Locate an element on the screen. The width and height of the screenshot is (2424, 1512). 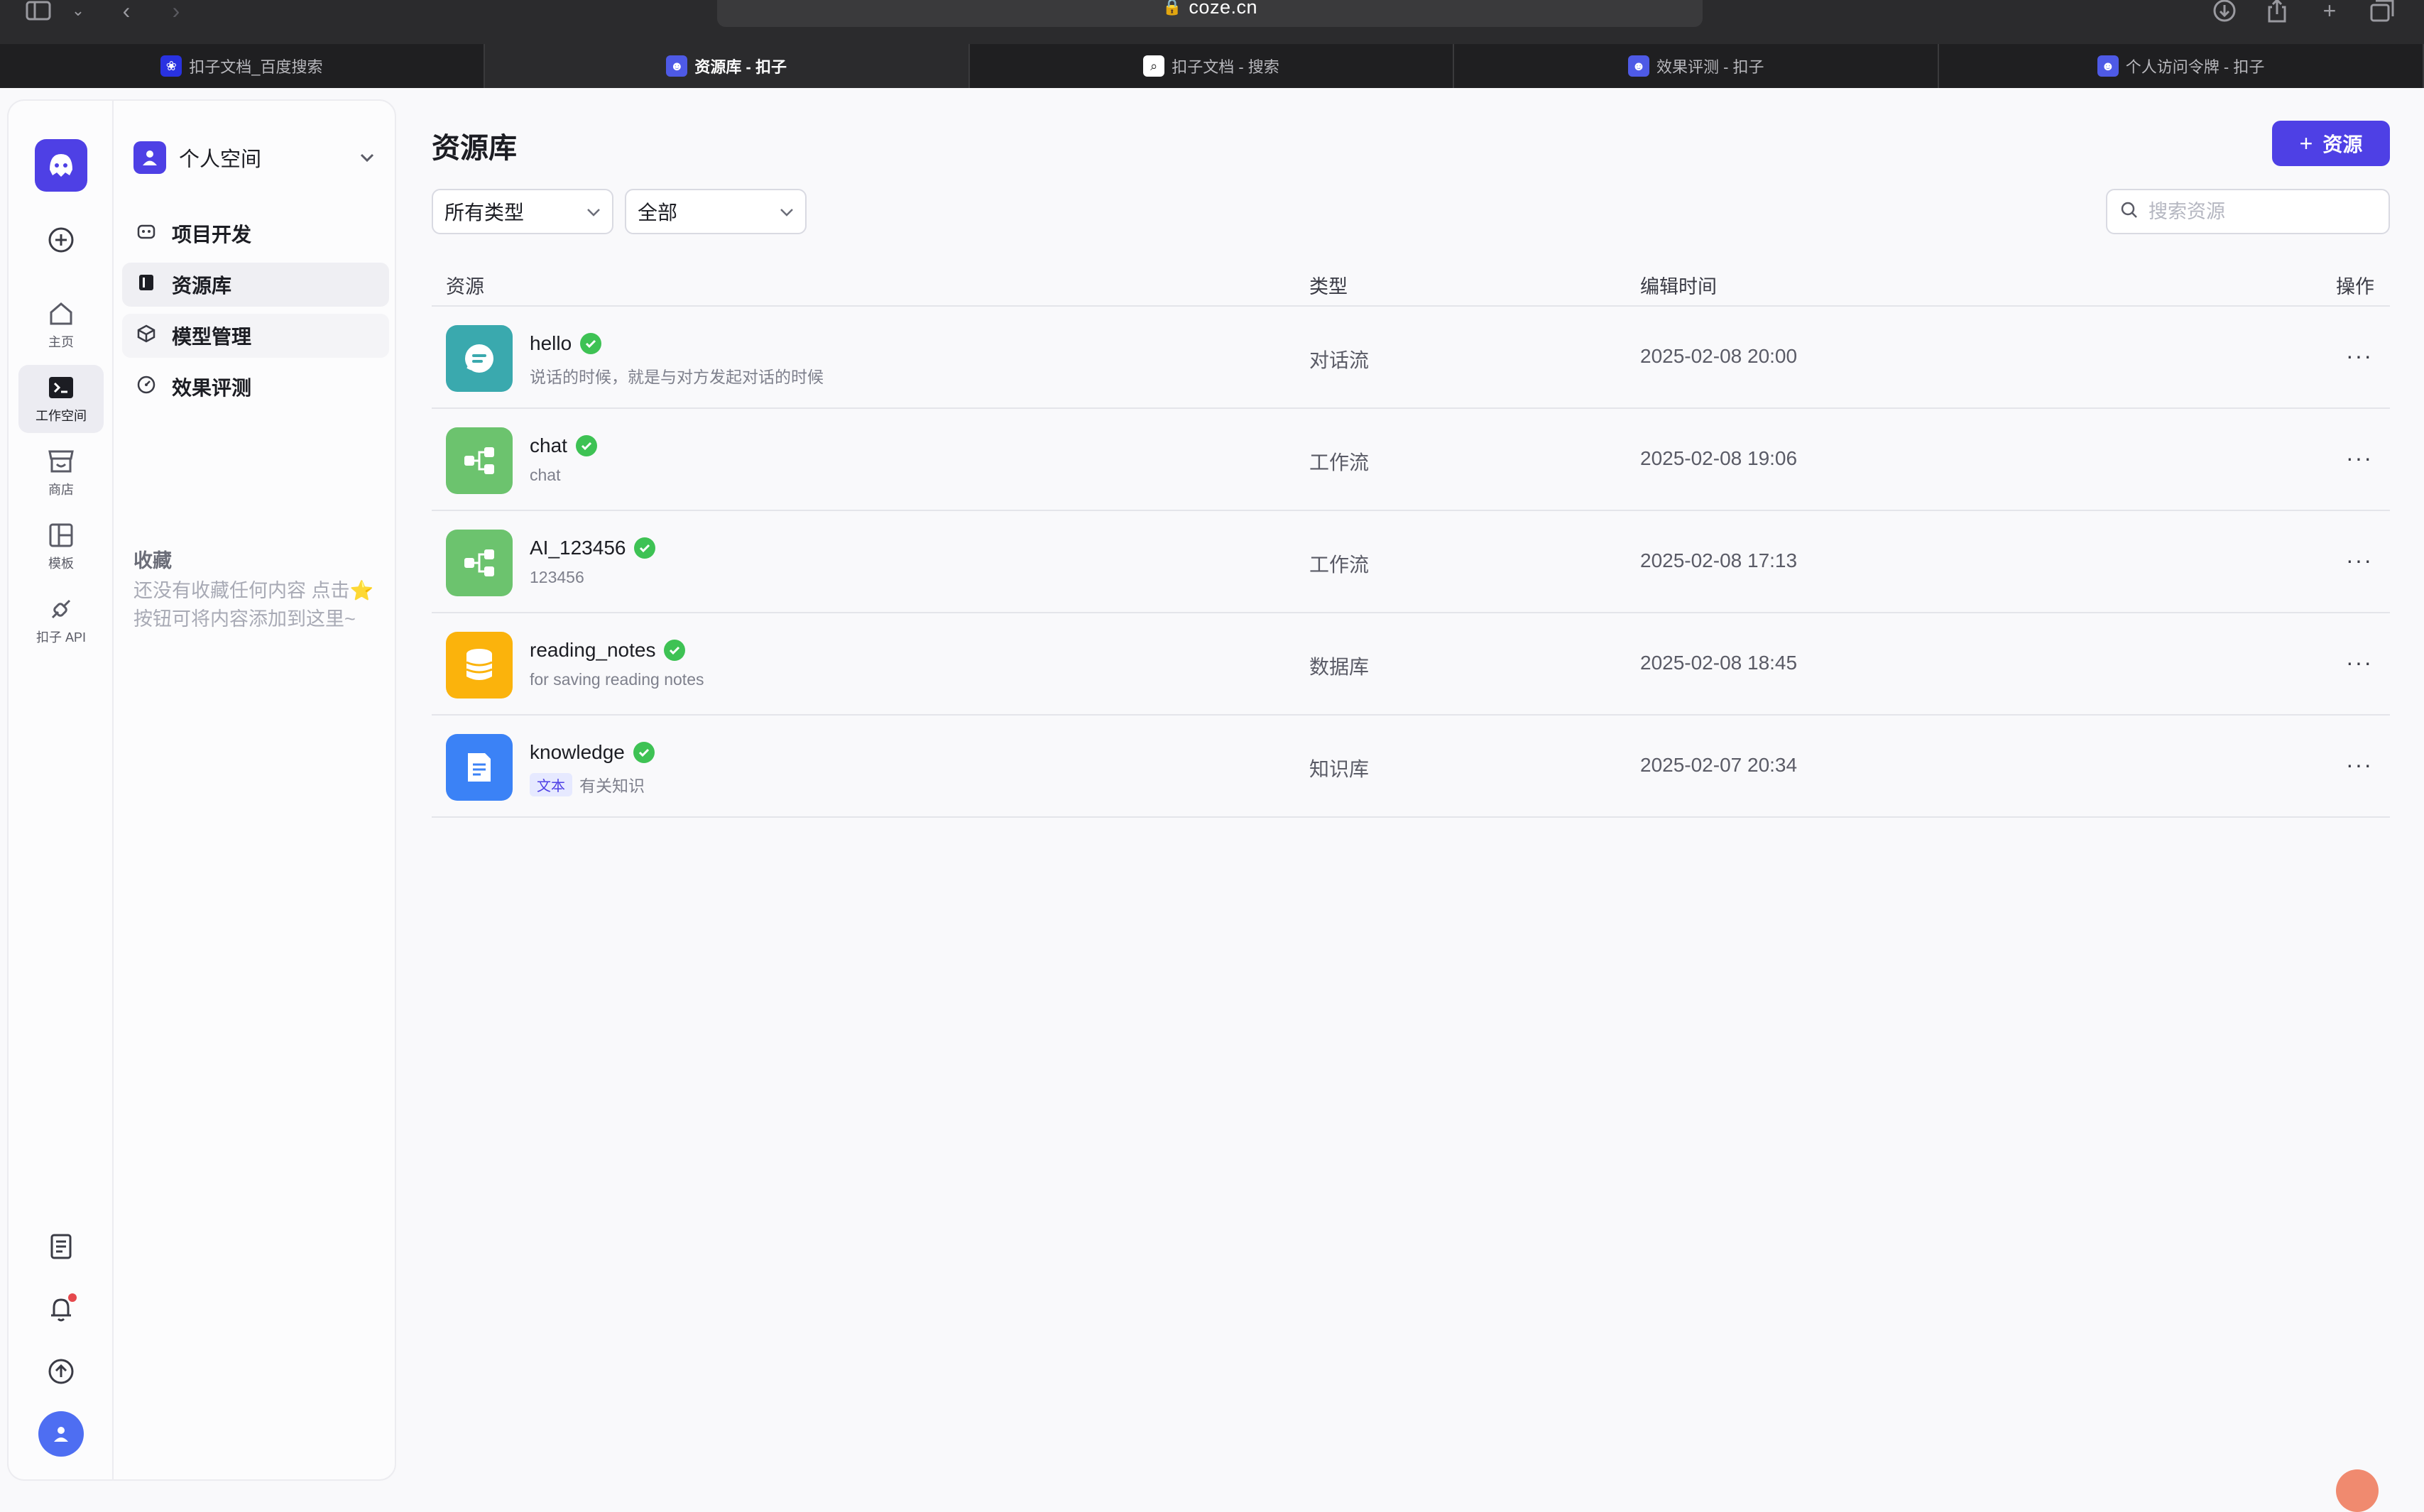
nav-item-library: 资源库 is located at coordinates (255, 285).